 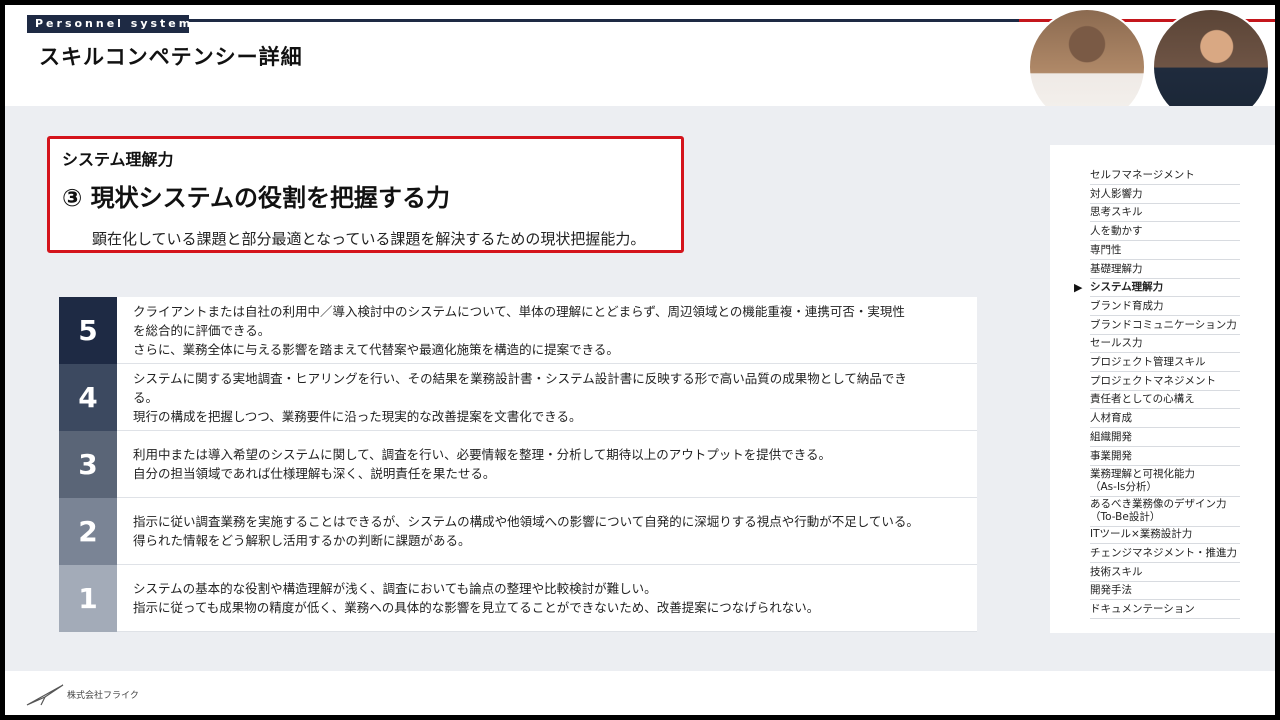 I want to click on sidebar-item: 業務理解と可視化能力 （As-Is分析）, so click(x=1165, y=483).